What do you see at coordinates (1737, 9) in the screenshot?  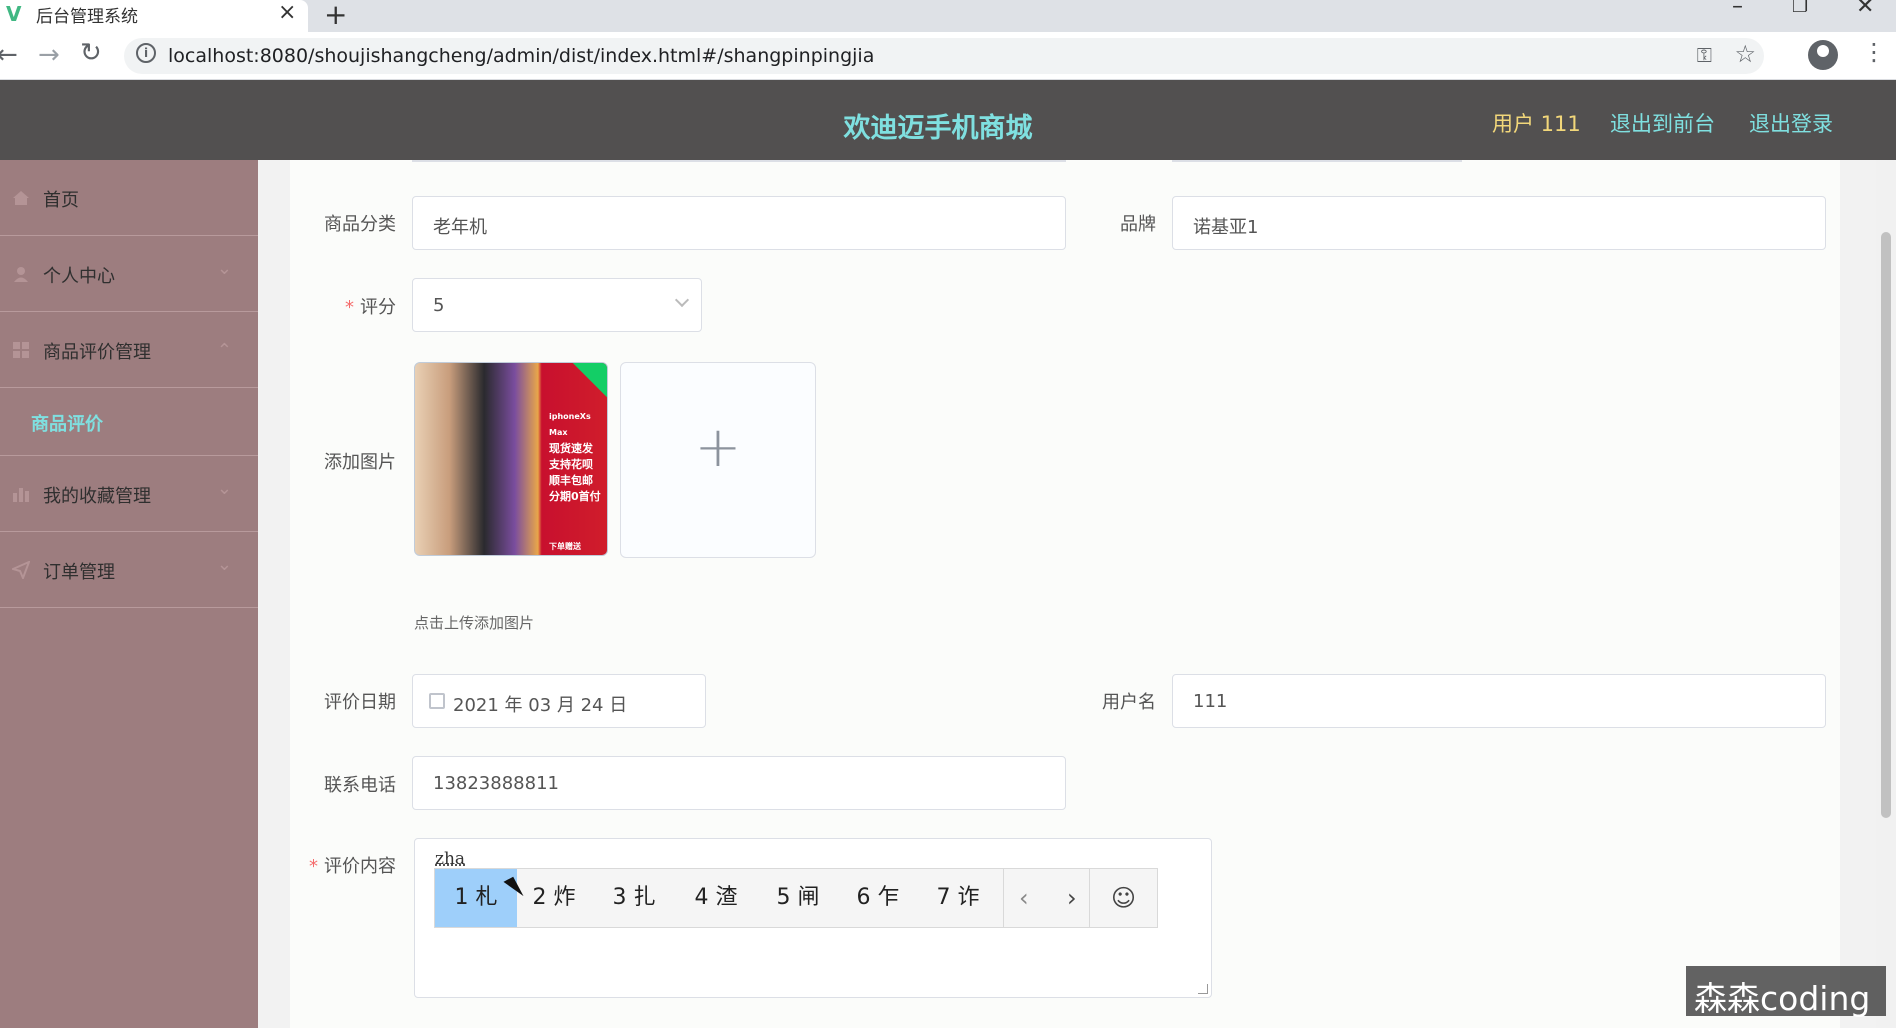 I see `minimize-icon: –` at bounding box center [1737, 9].